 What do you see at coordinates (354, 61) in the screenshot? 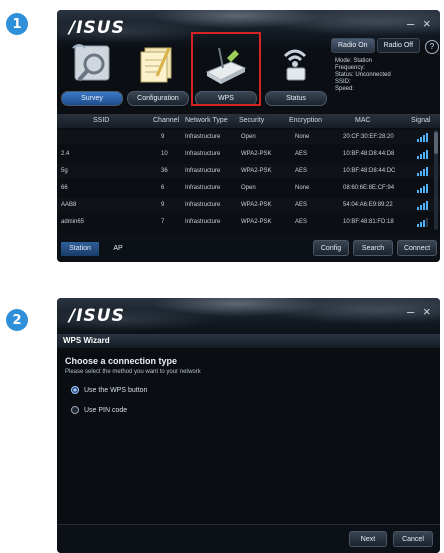
I see `status-line: Mode: Station` at bounding box center [354, 61].